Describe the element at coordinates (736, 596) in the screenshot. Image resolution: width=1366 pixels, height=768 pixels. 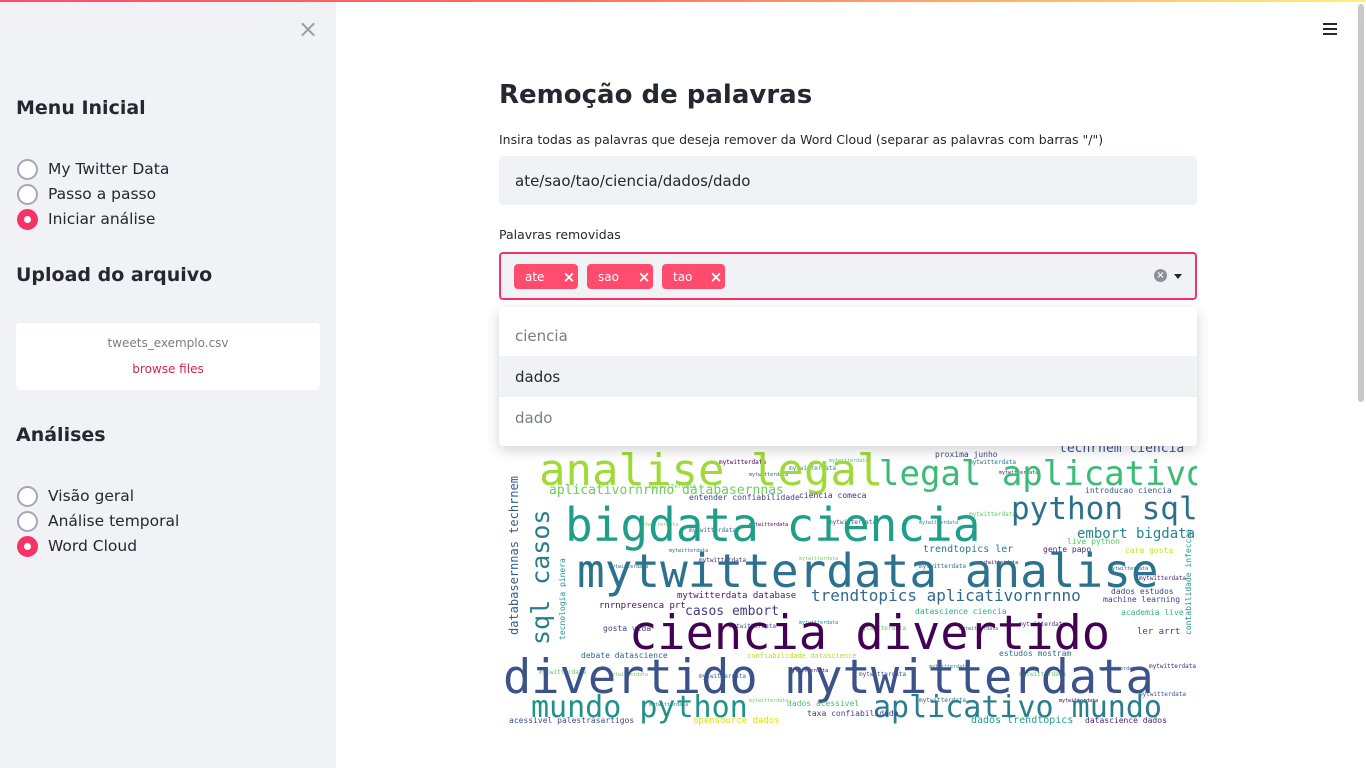
I see `word-cloud-word: mytwitterdata database` at that location.